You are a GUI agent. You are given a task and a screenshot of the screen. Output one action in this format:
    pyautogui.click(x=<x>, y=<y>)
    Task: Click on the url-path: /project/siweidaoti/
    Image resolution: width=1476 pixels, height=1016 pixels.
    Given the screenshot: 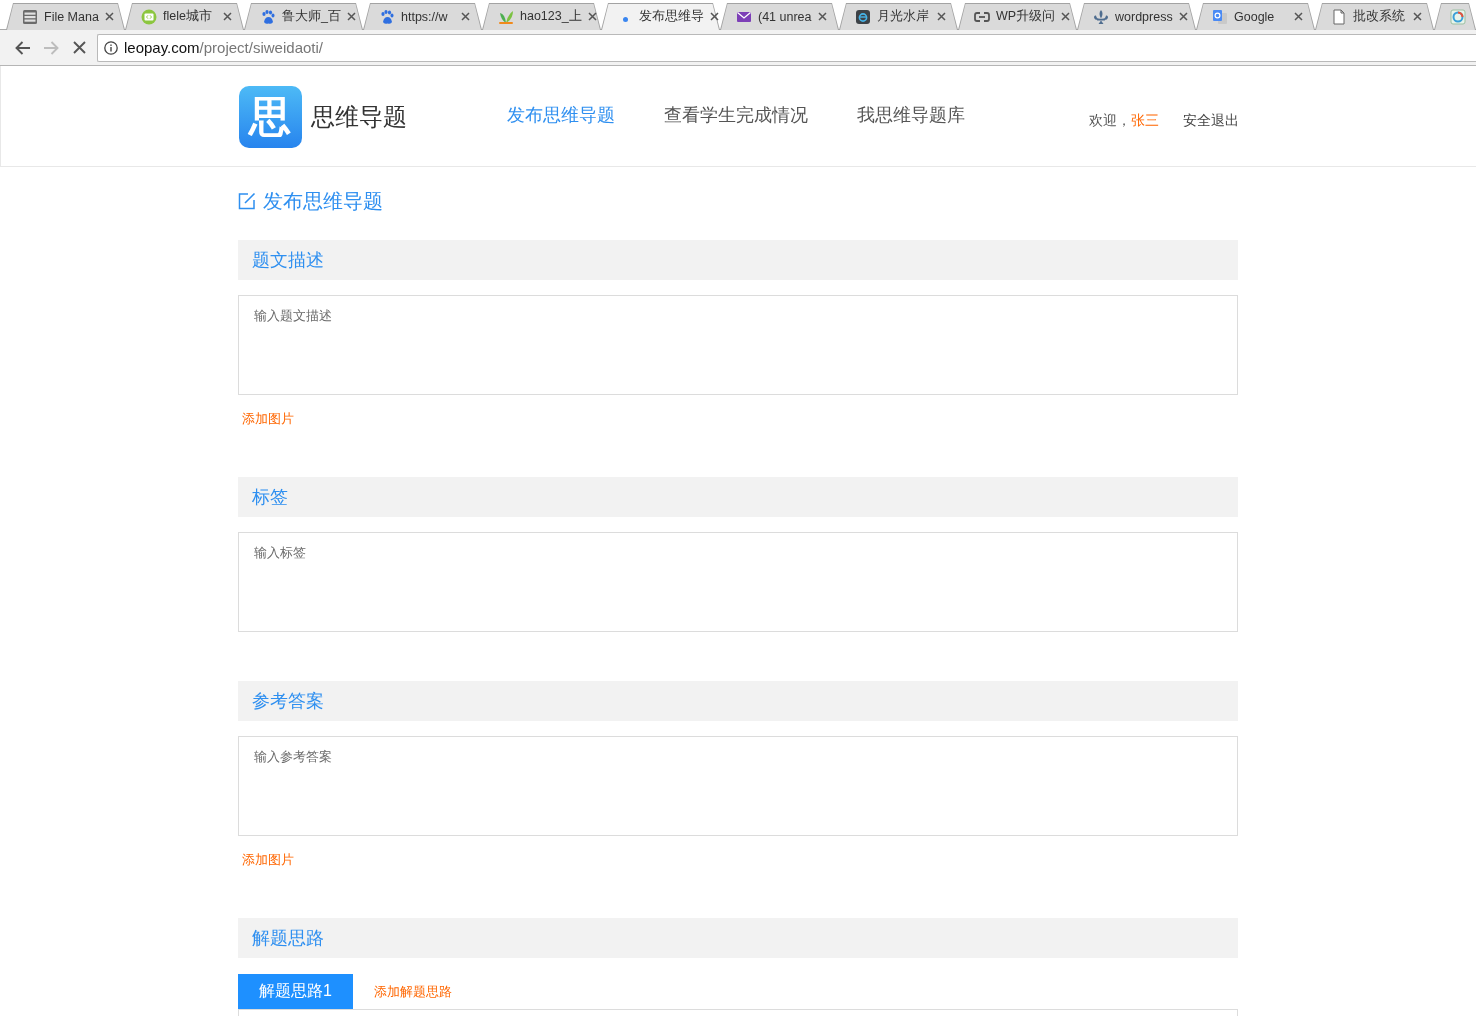 What is the action you would take?
    pyautogui.click(x=261, y=47)
    